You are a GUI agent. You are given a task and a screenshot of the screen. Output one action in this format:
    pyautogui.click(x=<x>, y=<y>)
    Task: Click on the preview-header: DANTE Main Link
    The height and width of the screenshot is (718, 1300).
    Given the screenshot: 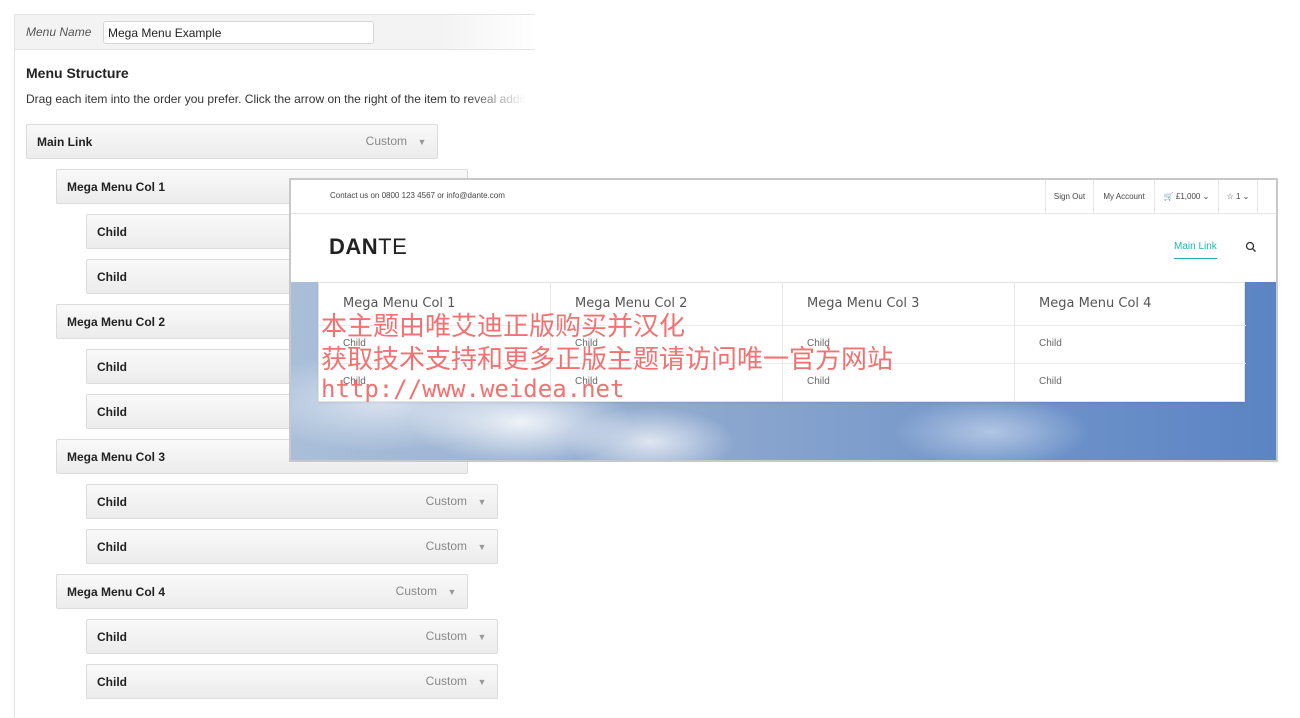 What is the action you would take?
    pyautogui.click(x=783, y=248)
    